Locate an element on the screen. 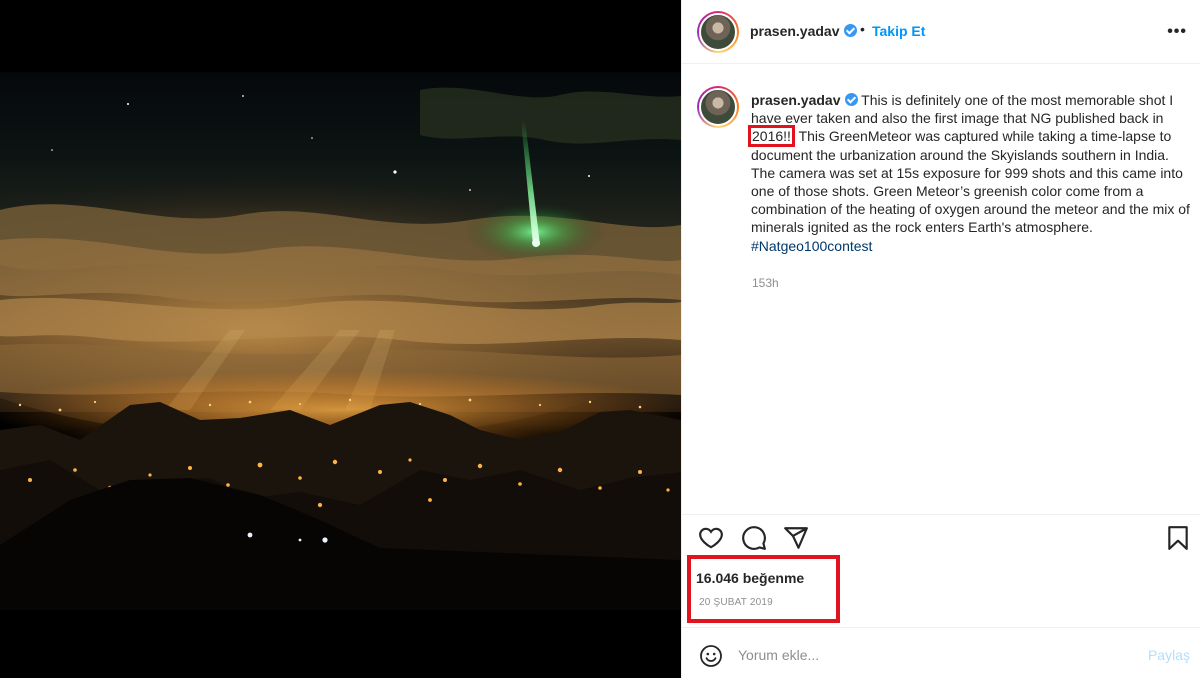 The image size is (1200, 678). likes-count: 16.046 beğenme is located at coordinates (750, 578).